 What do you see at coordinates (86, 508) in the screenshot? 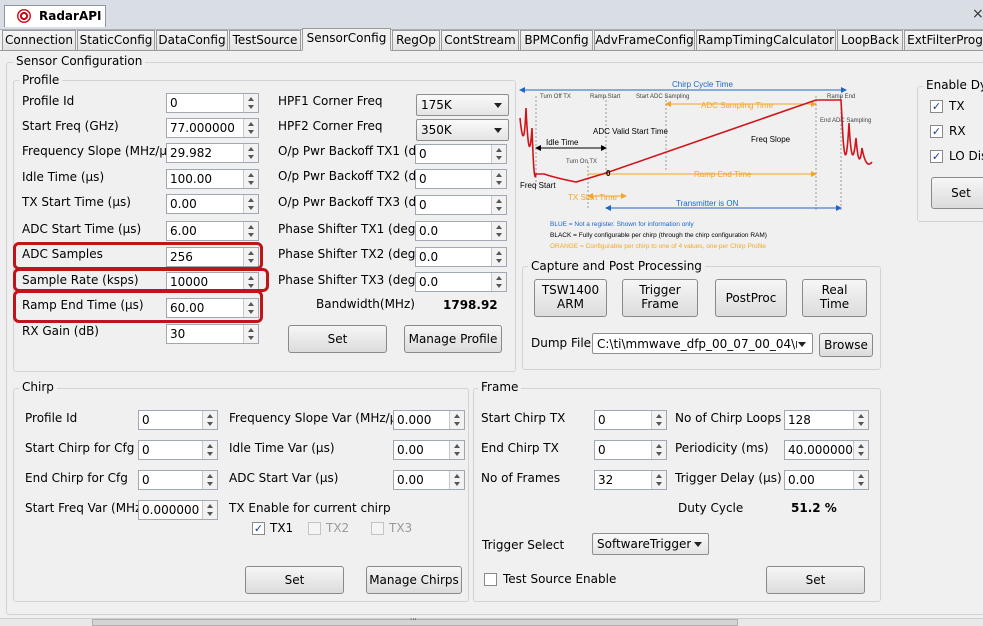
I see `start-freq-var-label: Start Freq Var (MHz)` at bounding box center [86, 508].